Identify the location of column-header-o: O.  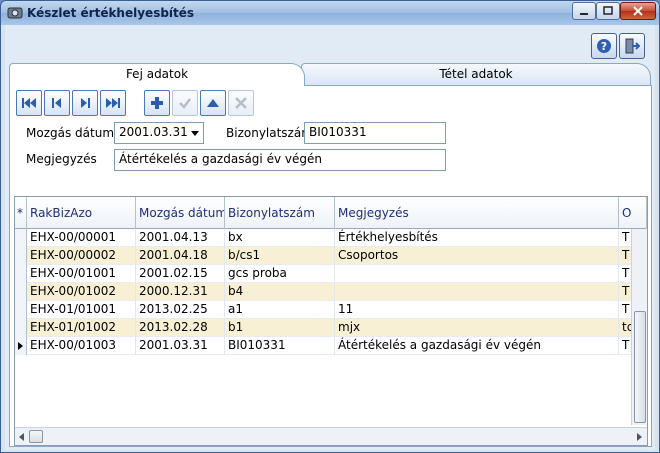
(633, 213).